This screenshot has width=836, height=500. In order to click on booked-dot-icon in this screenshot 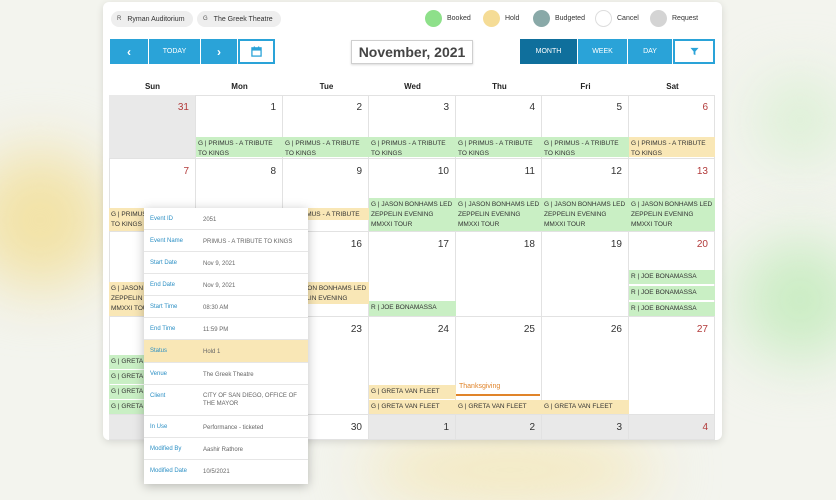, I will do `click(433, 18)`.